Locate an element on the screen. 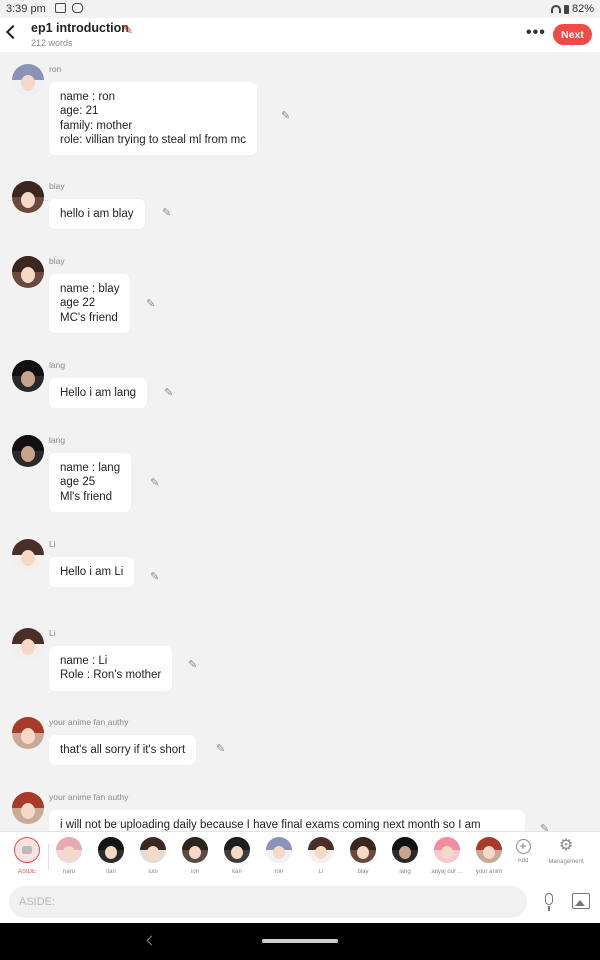 The image size is (600, 960). cast-label: luoi is located at coordinates (153, 872).